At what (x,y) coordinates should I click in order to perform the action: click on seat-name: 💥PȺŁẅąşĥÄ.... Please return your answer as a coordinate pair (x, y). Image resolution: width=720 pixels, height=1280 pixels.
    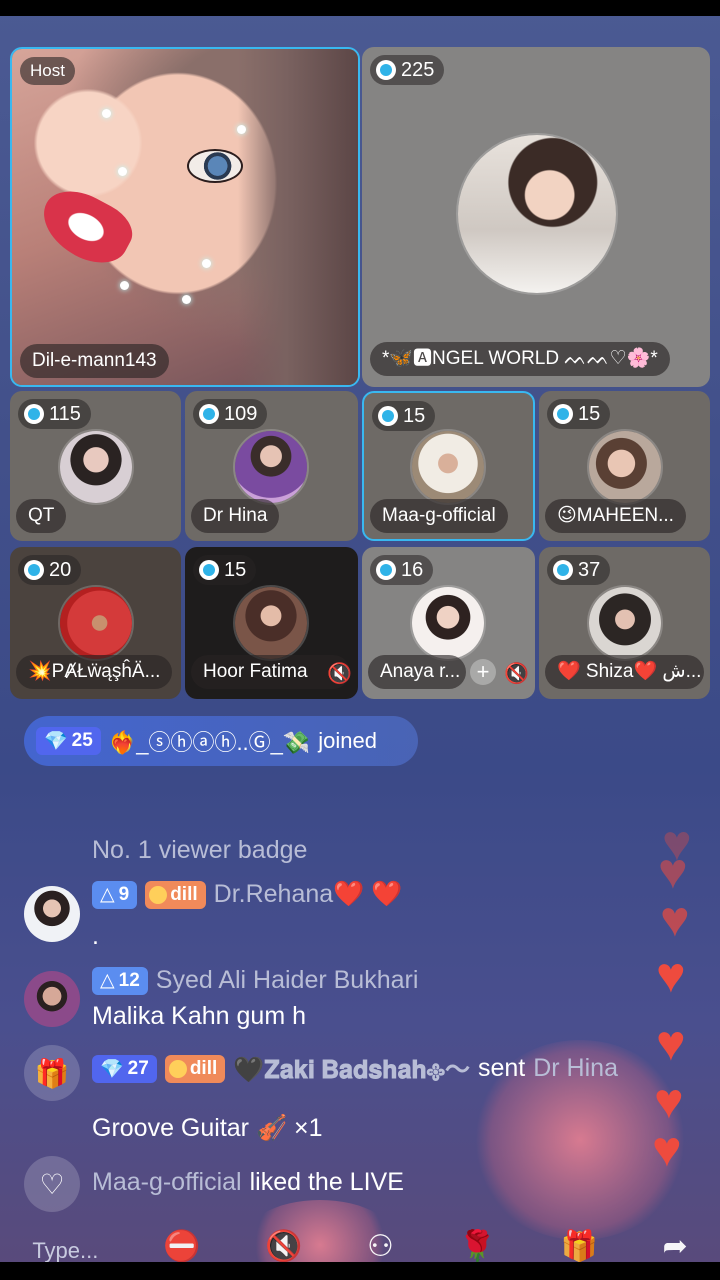
    Looking at the image, I should click on (94, 672).